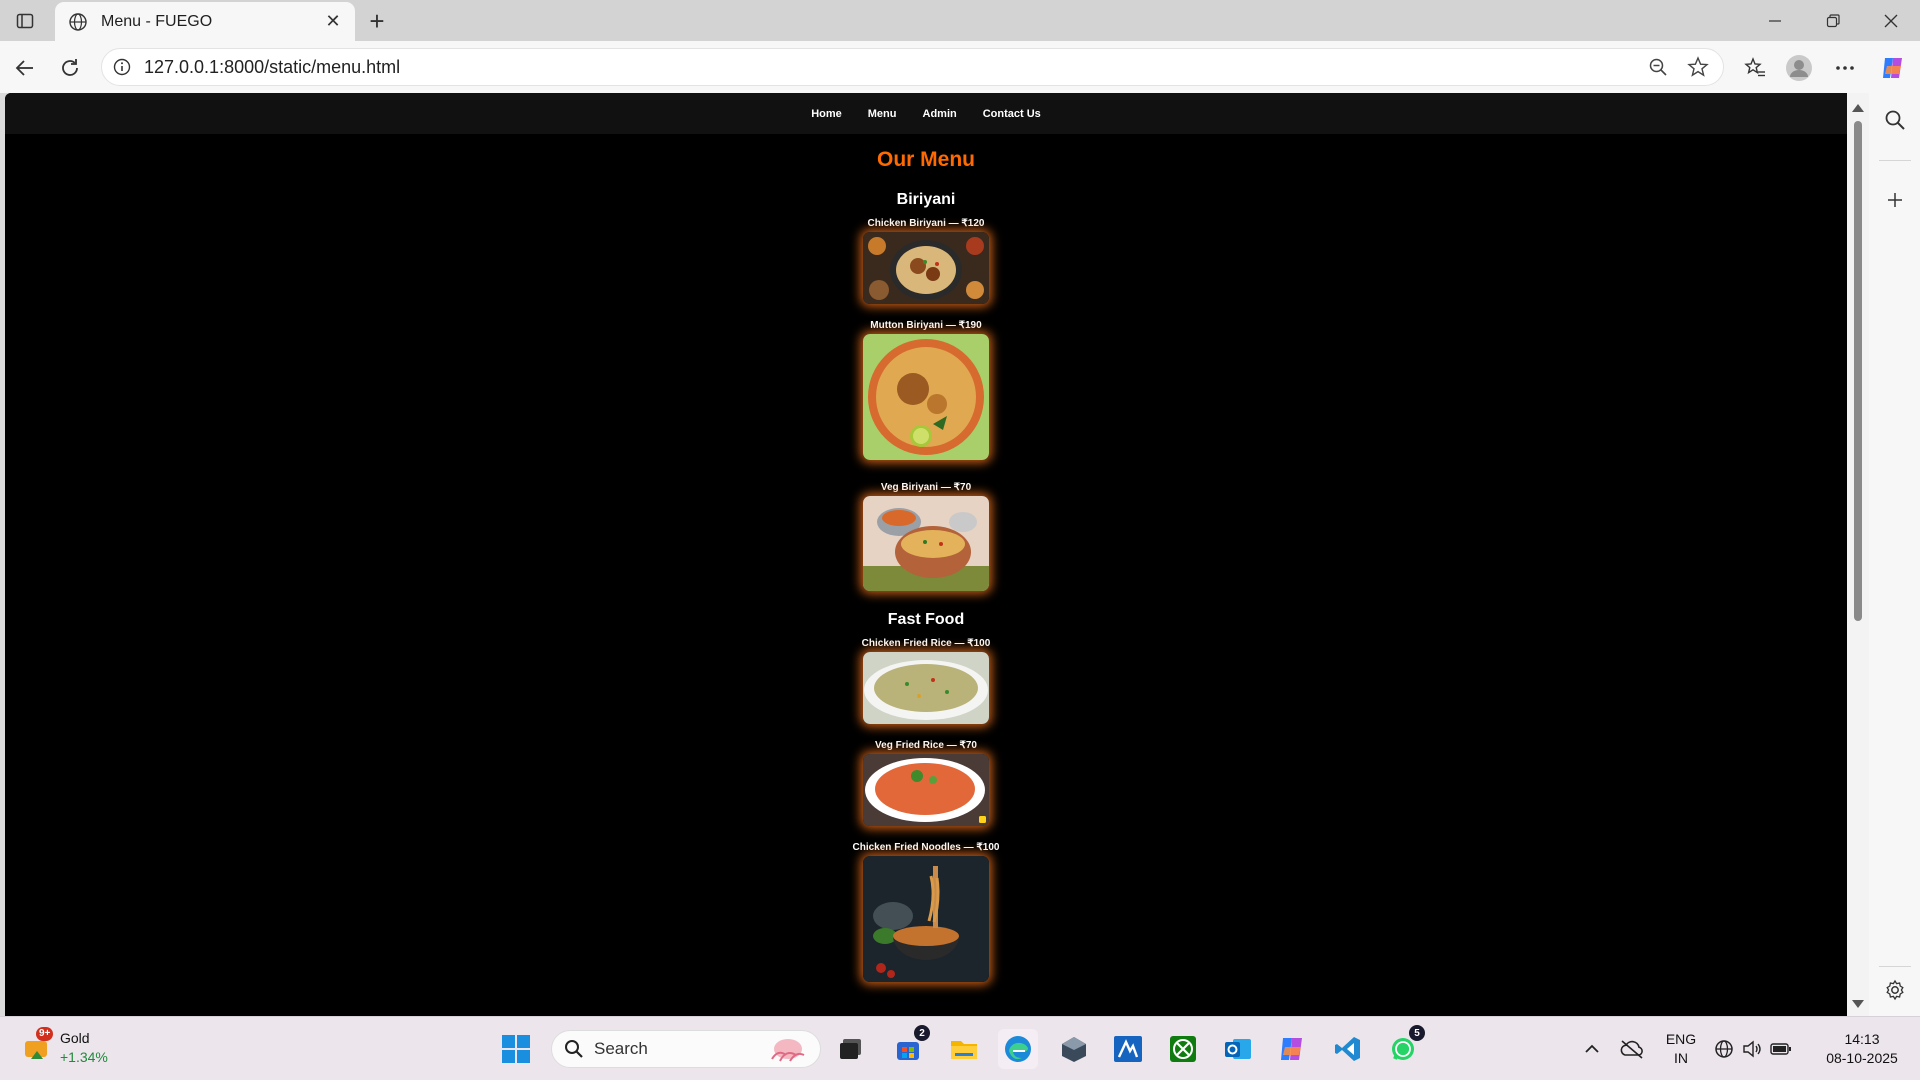  Describe the element at coordinates (122, 67) in the screenshot. I see `site-info-icon` at that location.